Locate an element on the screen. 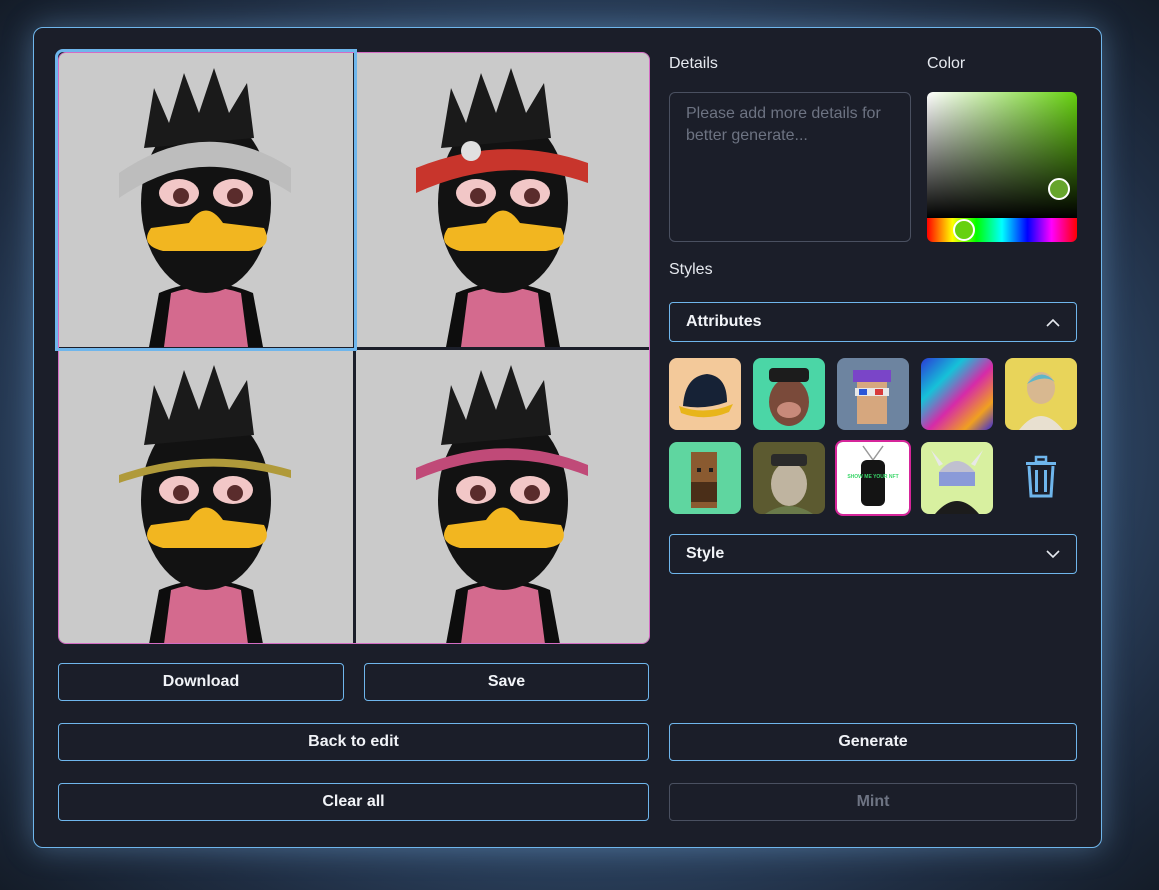 This screenshot has width=1159, height=890. attribute-cap is located at coordinates (705, 394).